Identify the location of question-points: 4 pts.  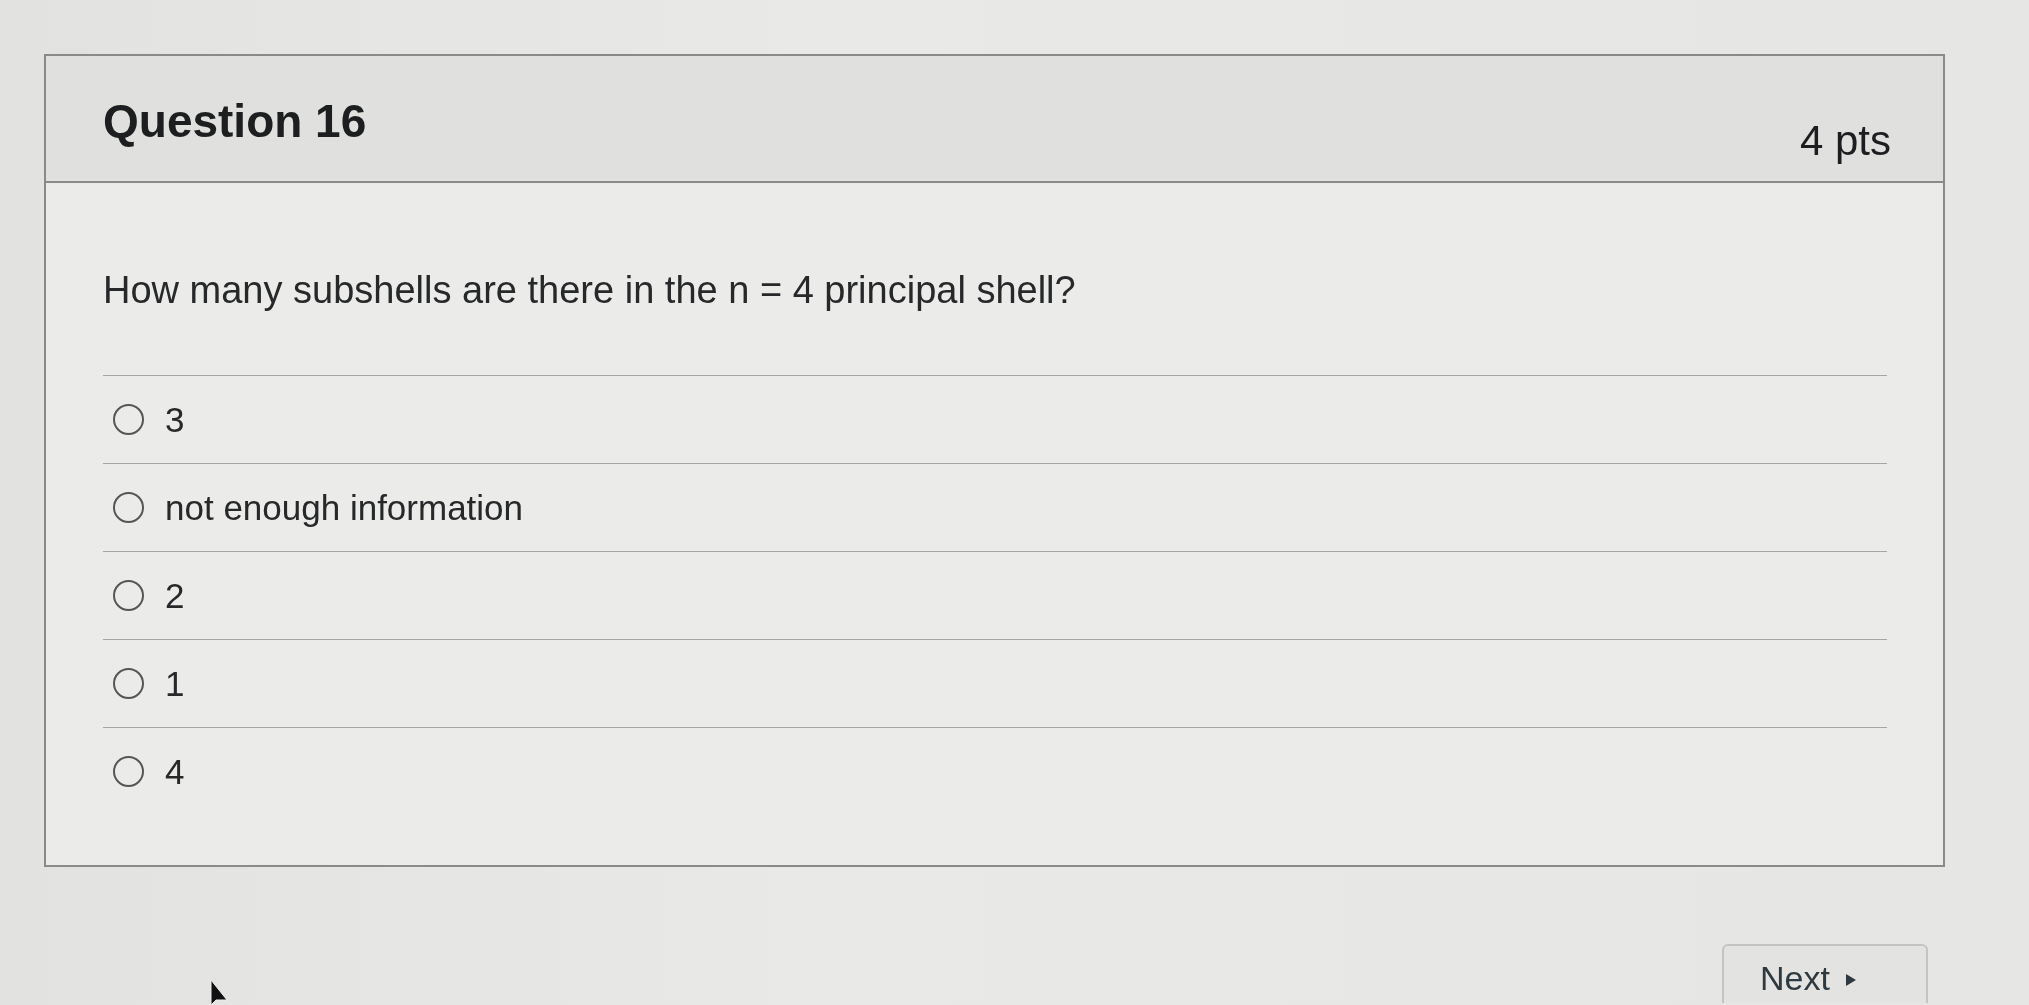
(1845, 141).